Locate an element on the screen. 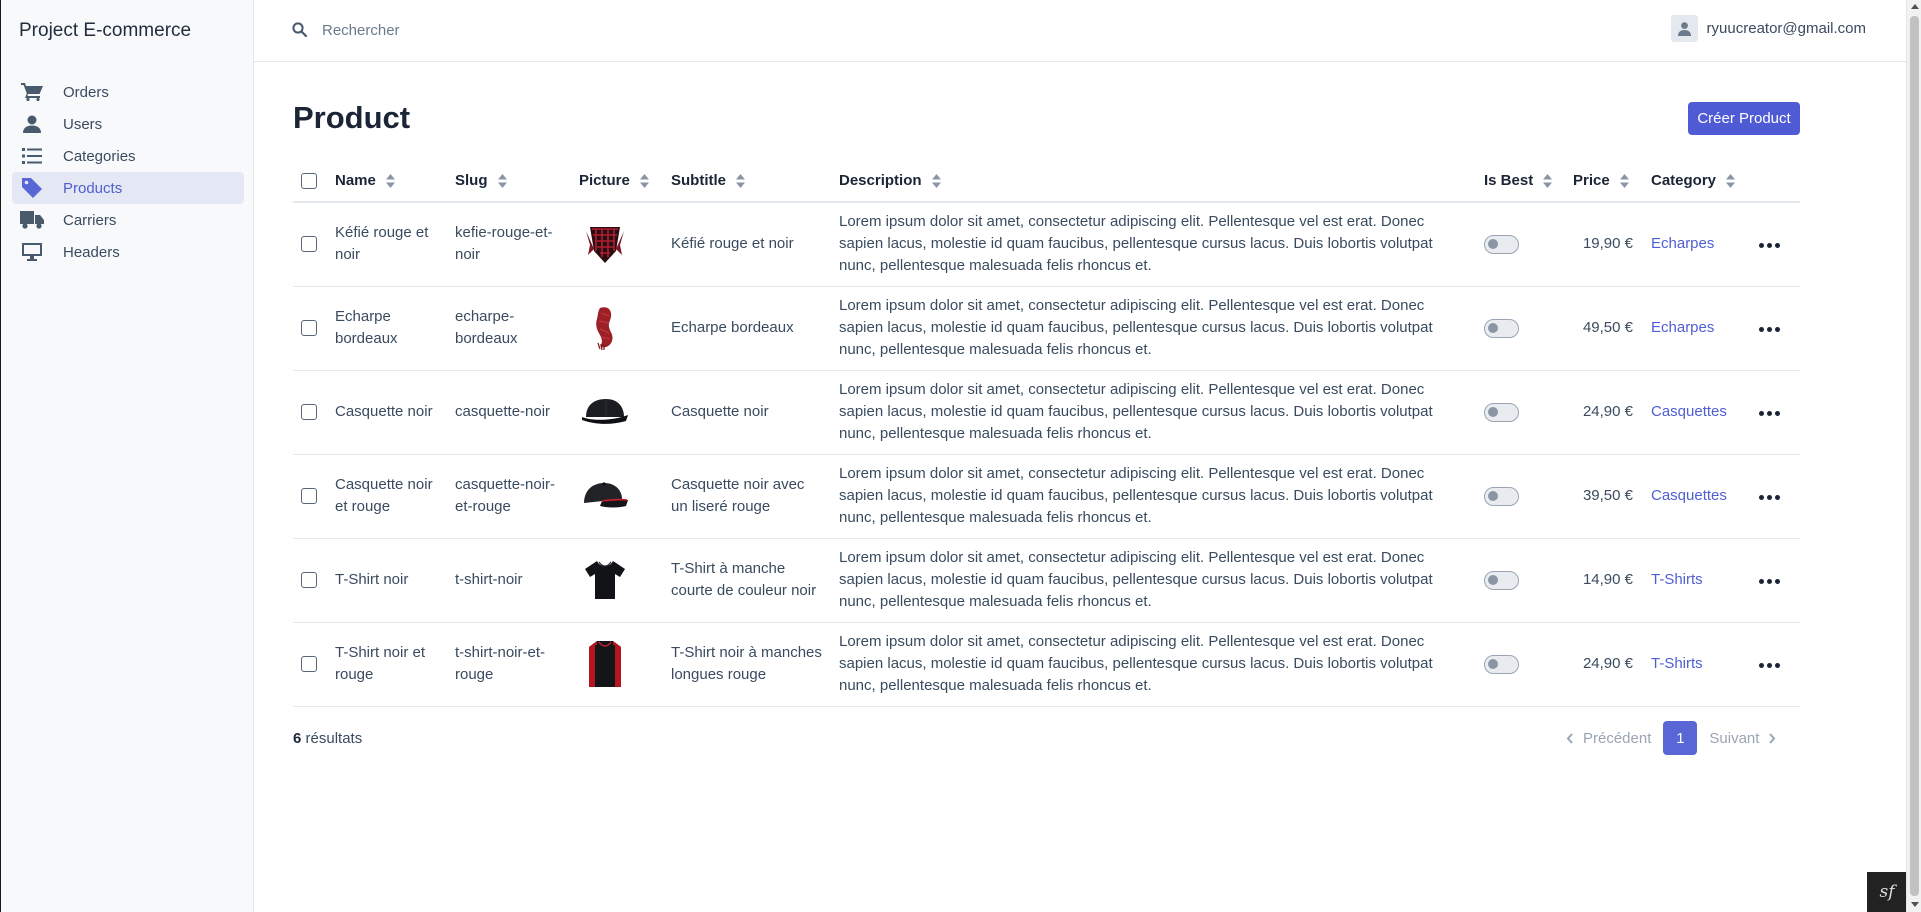  page-title: Product is located at coordinates (352, 117).